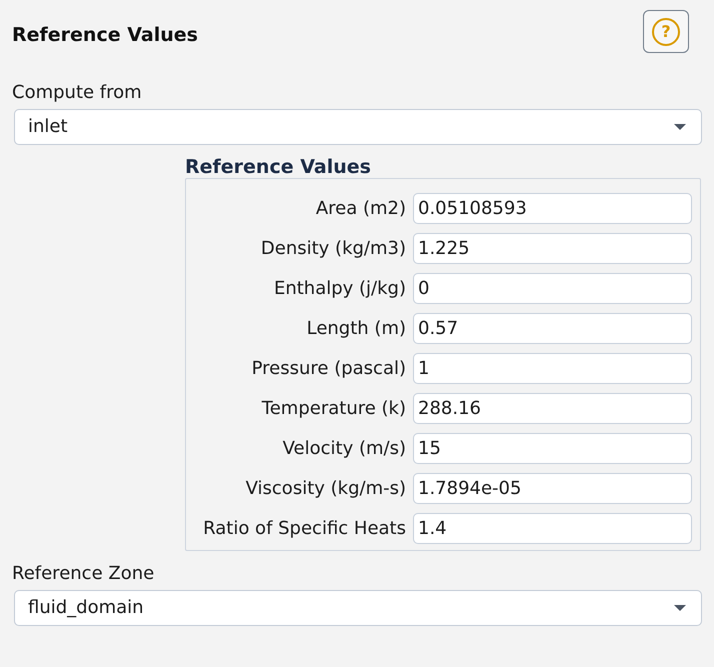 The image size is (714, 667). Describe the element at coordinates (77, 93) in the screenshot. I see `field-caption: Compute from` at that location.